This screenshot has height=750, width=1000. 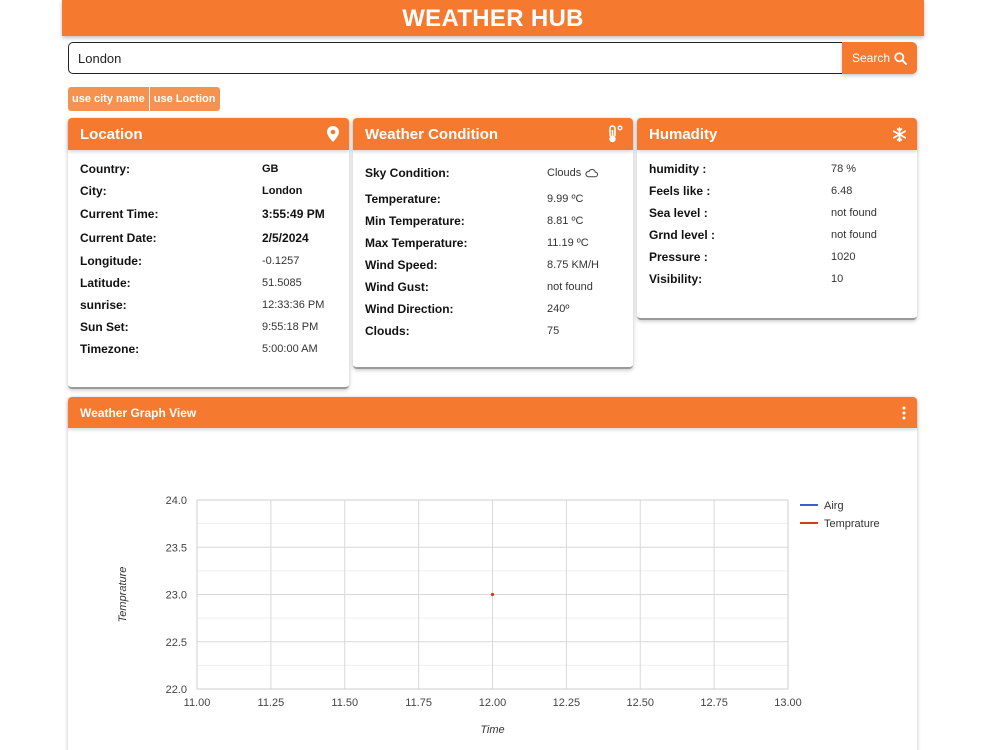 What do you see at coordinates (777, 191) in the screenshot?
I see `humidity-row: Feels like : 6.48` at bounding box center [777, 191].